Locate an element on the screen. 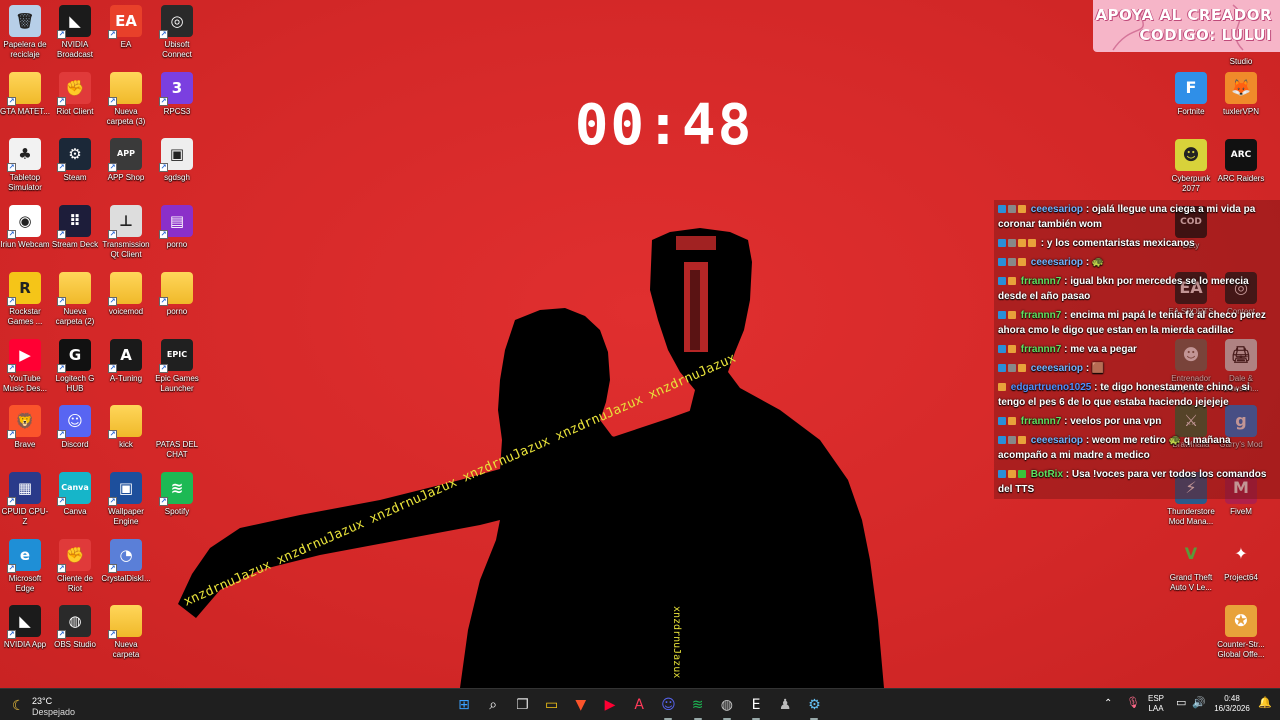  rpcs3-icon: 3 ↗ is located at coordinates (176, 88).